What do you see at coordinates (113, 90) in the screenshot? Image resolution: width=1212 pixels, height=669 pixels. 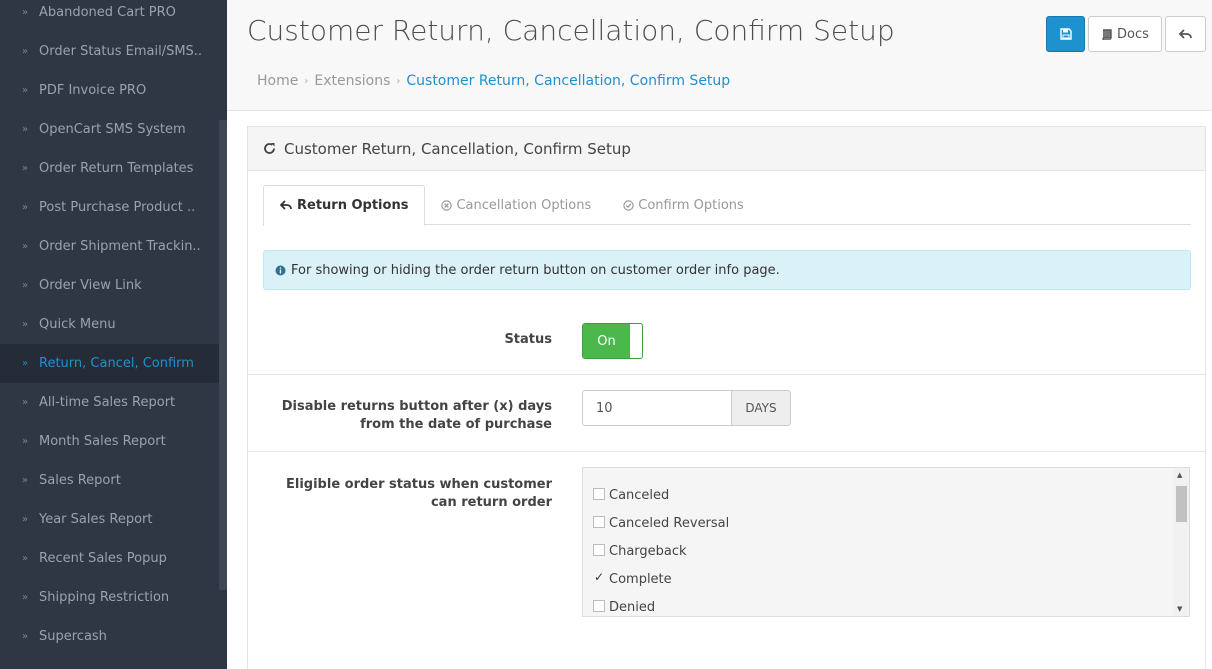 I see `sidebar-item: » PDF Invoice PRO` at bounding box center [113, 90].